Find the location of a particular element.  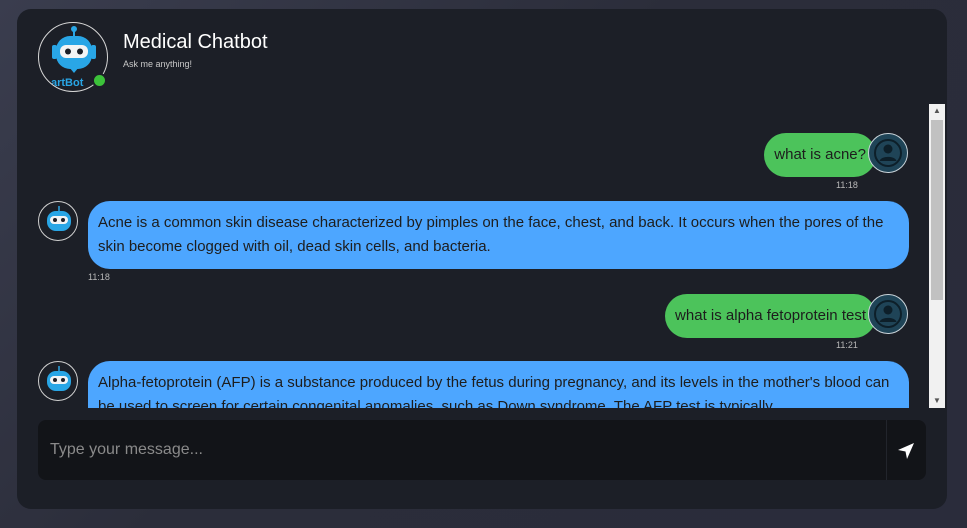

user-message: what is alpha fetoprotein test 11:21 is located at coordinates (473, 324).